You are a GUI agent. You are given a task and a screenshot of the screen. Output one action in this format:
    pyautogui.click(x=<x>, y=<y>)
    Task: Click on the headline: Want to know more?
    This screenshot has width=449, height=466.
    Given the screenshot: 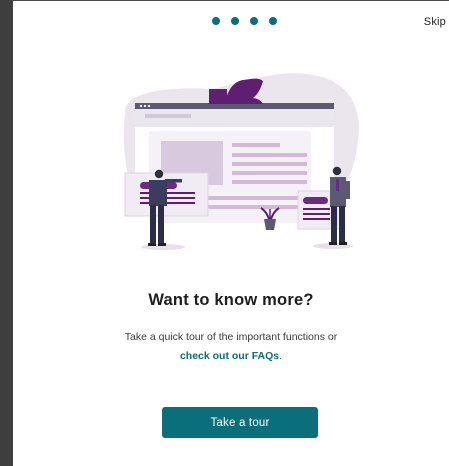 What is the action you would take?
    pyautogui.click(x=231, y=300)
    